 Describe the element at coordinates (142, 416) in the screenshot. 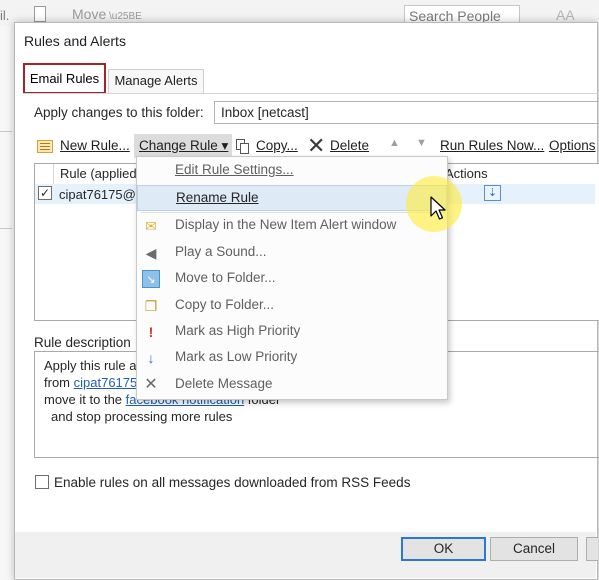

I see `description-line: and stop processing more rules` at that location.